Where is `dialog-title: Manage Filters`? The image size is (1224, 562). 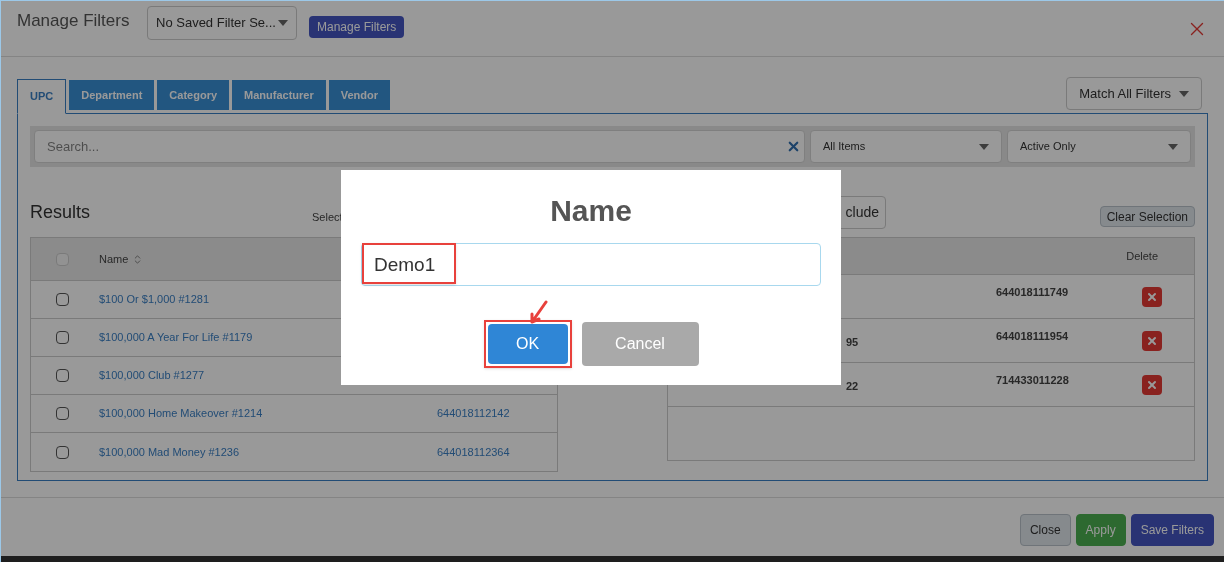 dialog-title: Manage Filters is located at coordinates (74, 20).